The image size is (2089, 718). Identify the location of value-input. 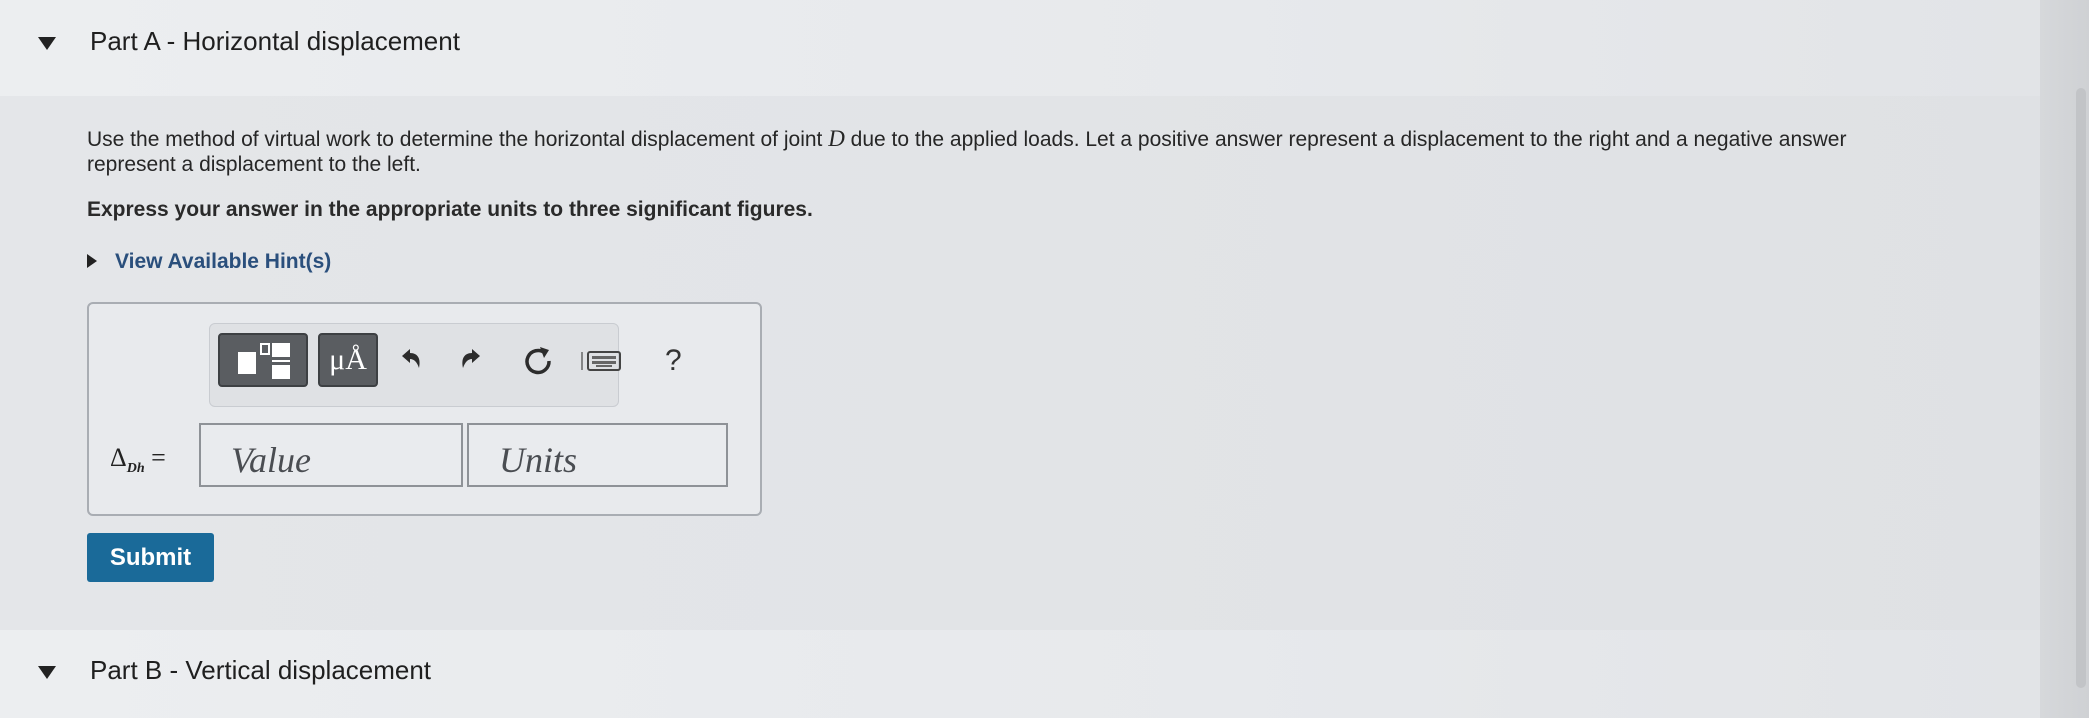
(331, 455).